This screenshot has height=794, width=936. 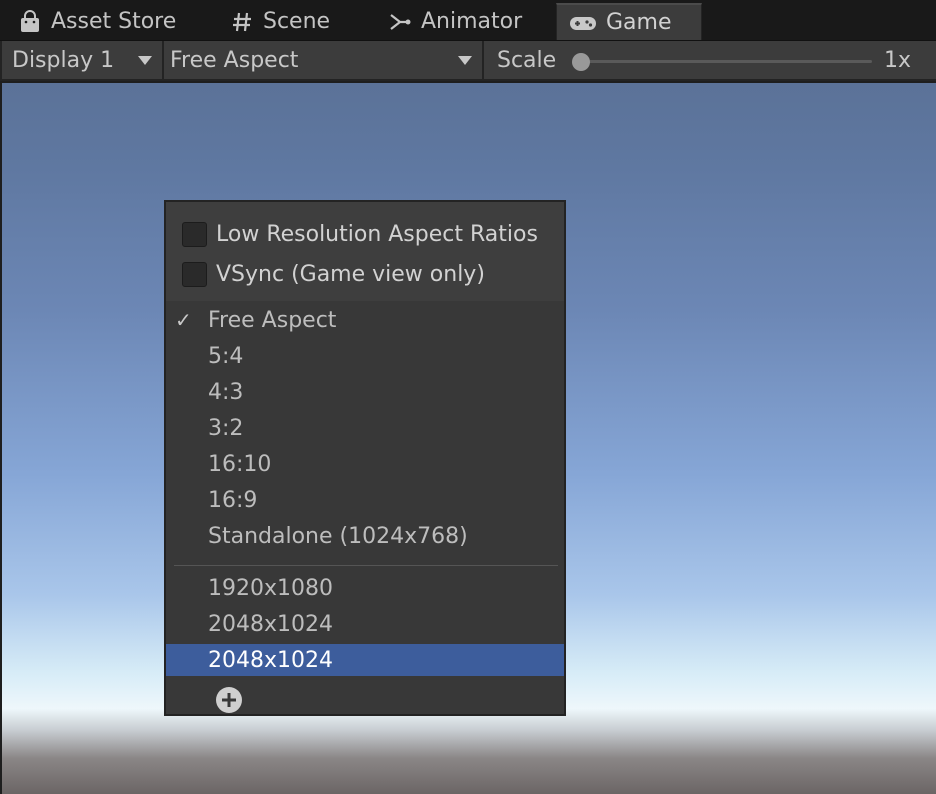 I want to click on aspect-item-label: 5:4, so click(x=226, y=356).